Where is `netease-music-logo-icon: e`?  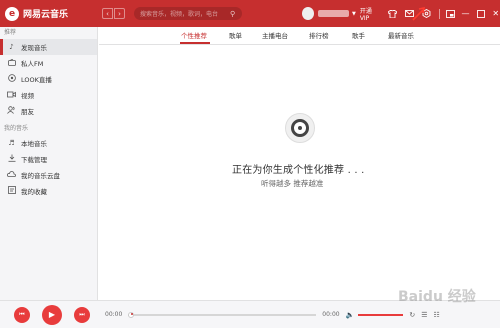 netease-music-logo-icon: e is located at coordinates (12, 13).